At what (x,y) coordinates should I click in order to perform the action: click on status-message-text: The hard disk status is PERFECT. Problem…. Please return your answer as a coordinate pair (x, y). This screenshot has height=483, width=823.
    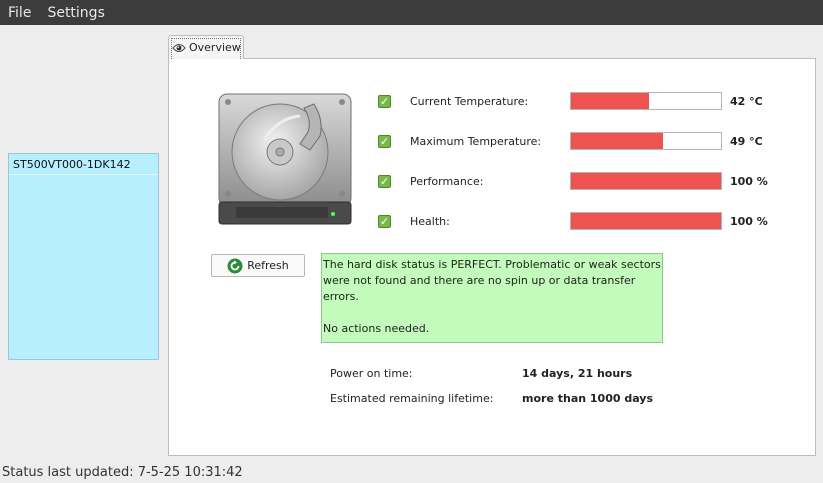
    Looking at the image, I should click on (492, 280).